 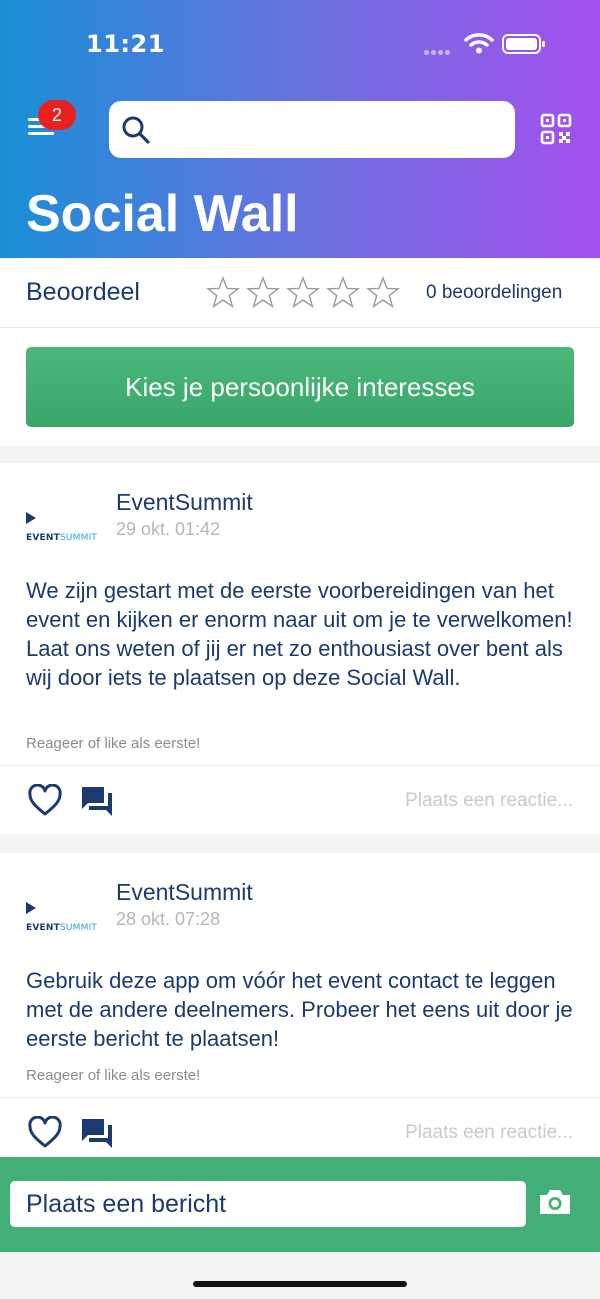 I want to click on search-icon, so click(x=136, y=130).